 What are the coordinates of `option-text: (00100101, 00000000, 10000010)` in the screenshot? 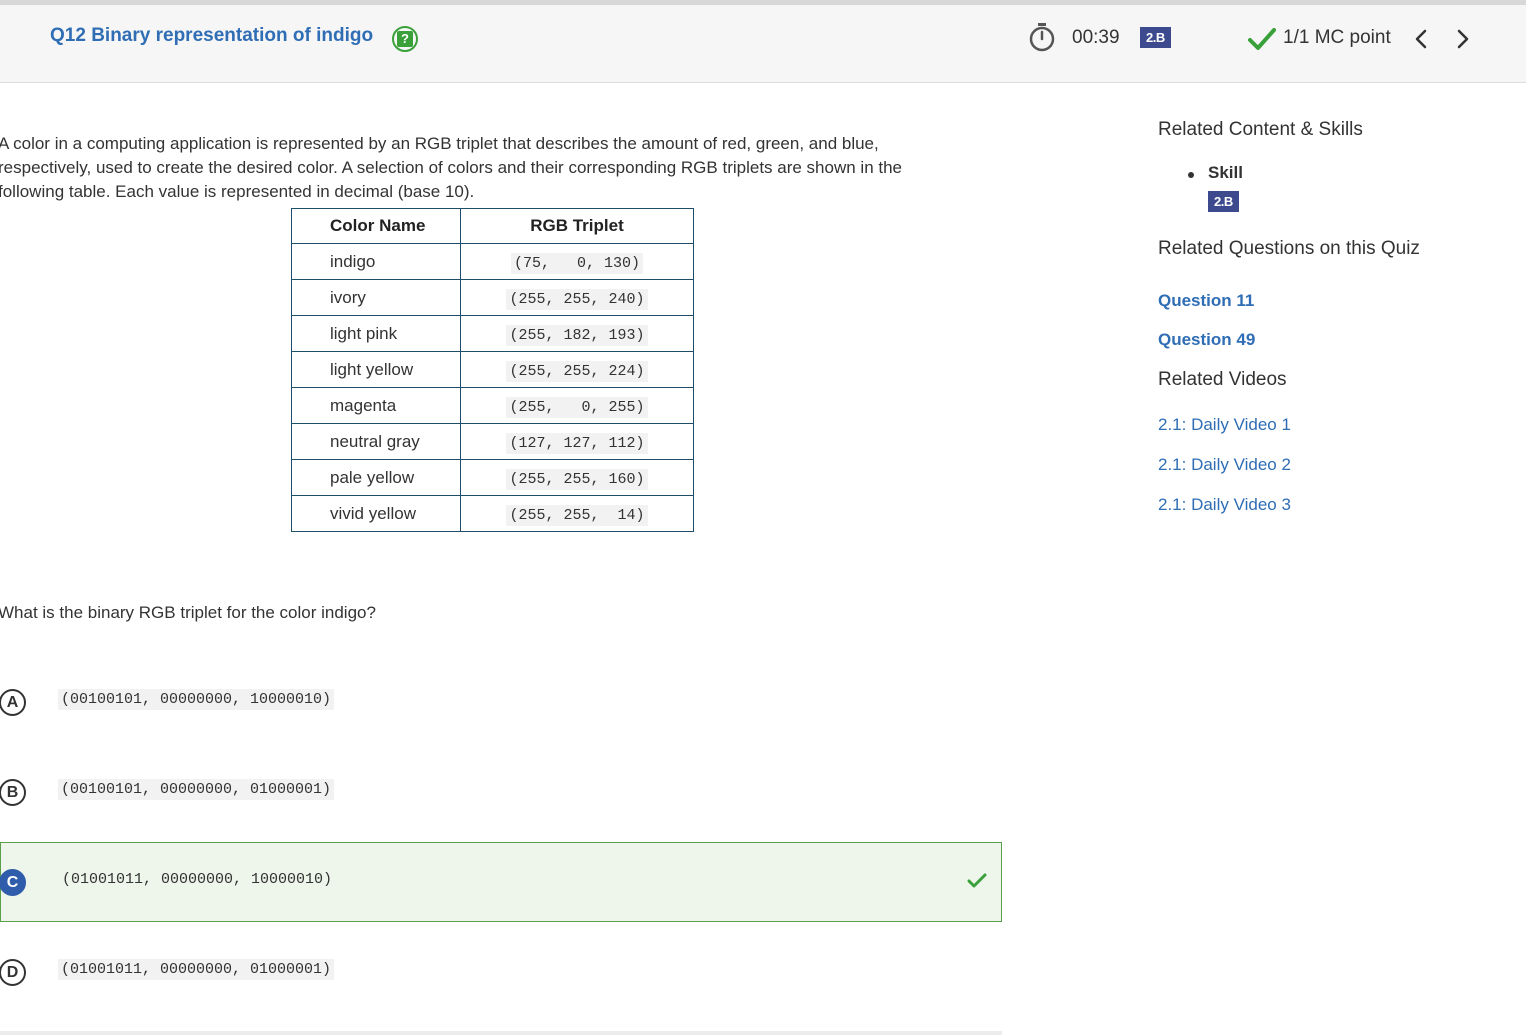 It's located at (196, 699).